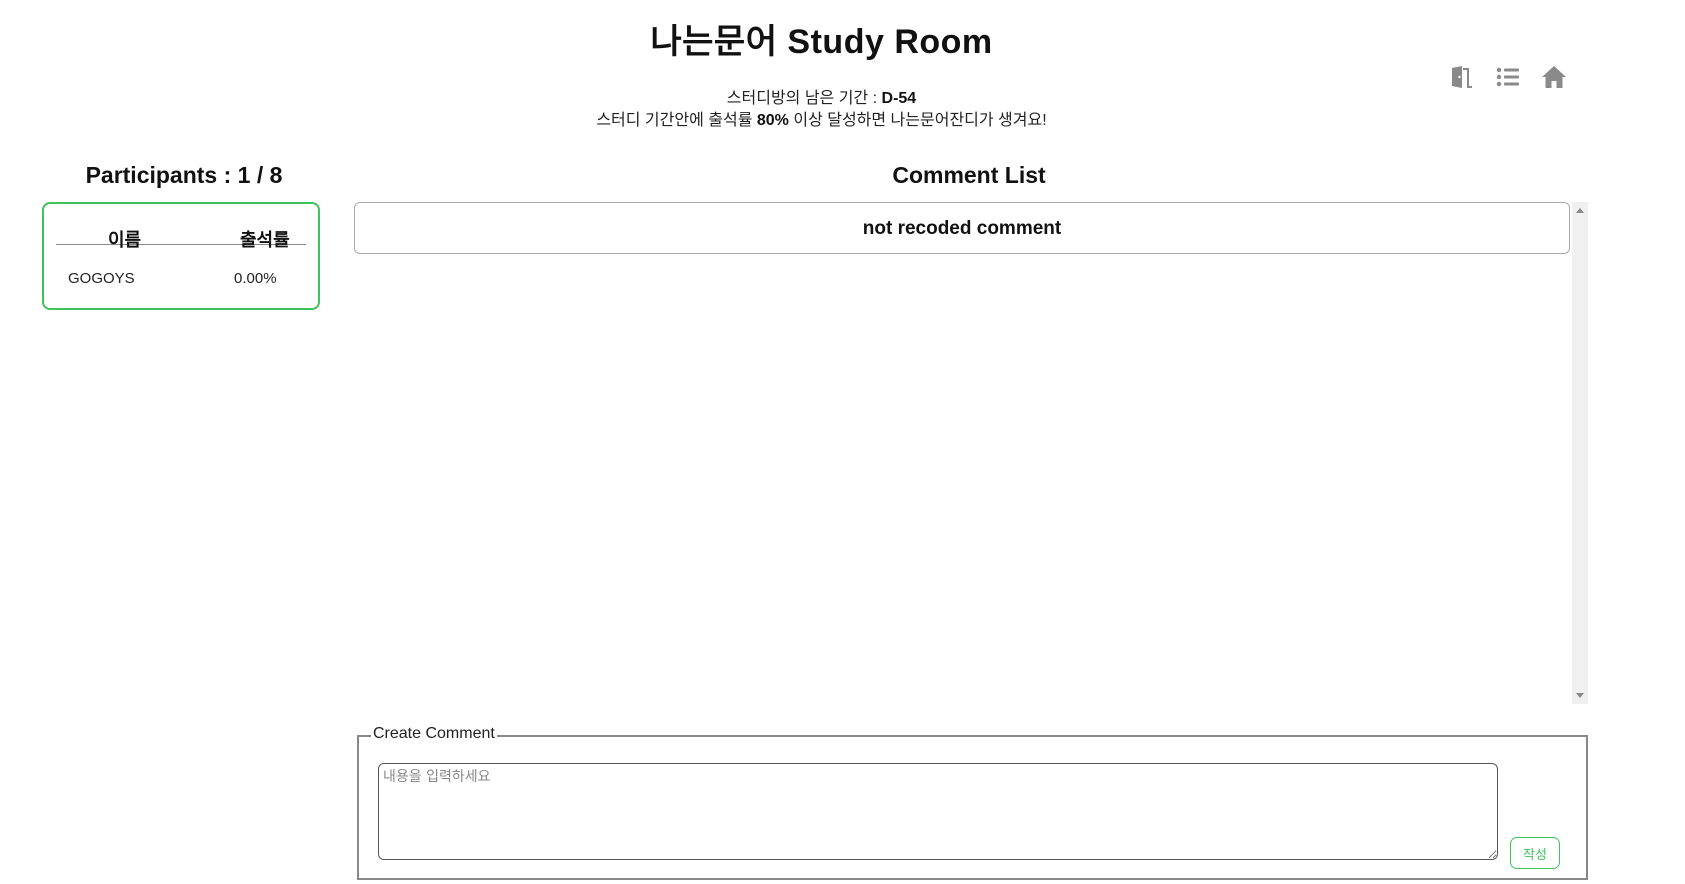  I want to click on participants-title: Participants : 1 / 8, so click(184, 175).